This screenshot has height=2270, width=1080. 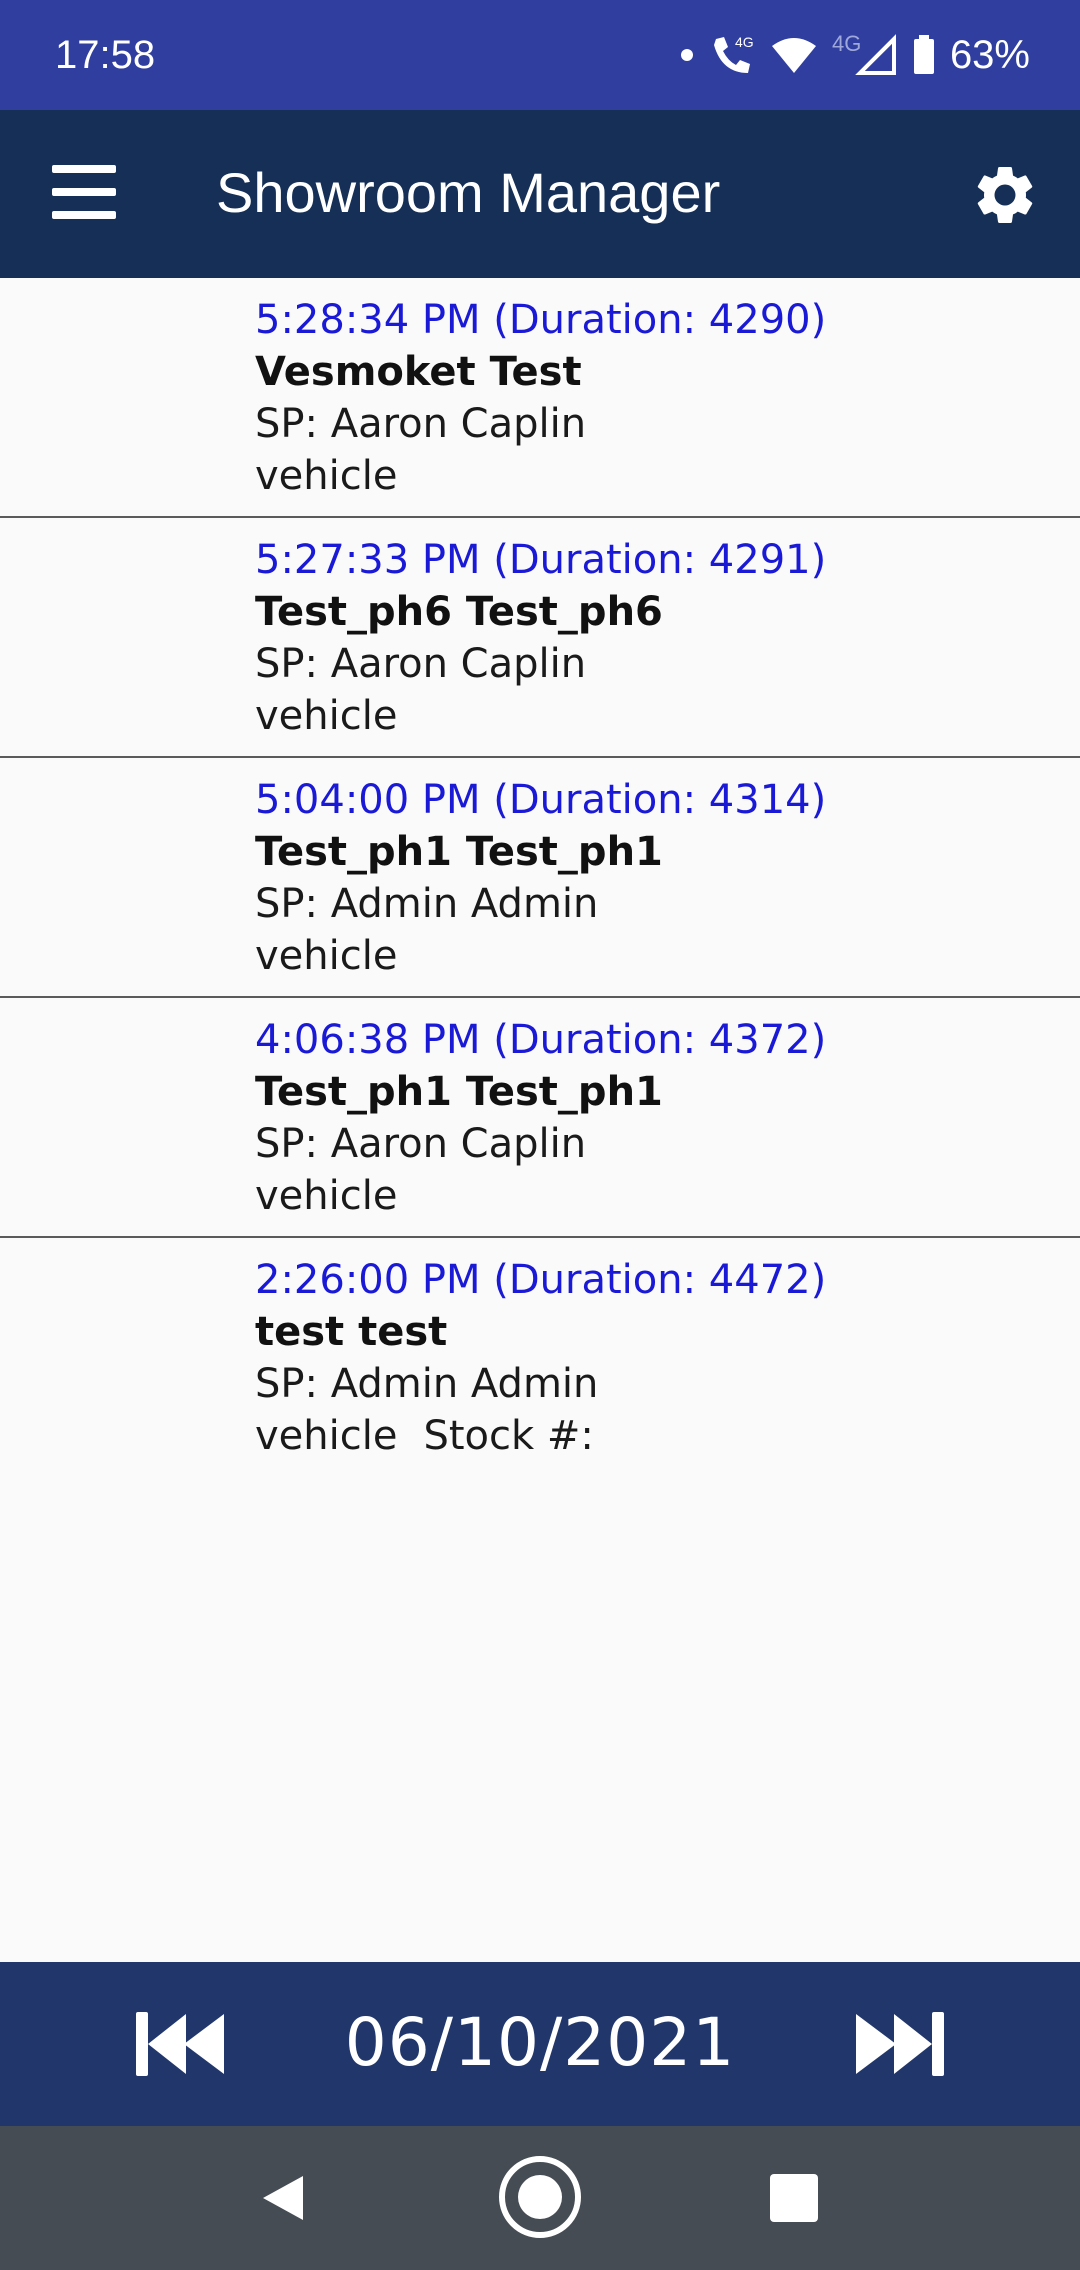 I want to click on system-navigation-bar, so click(x=540, y=2198).